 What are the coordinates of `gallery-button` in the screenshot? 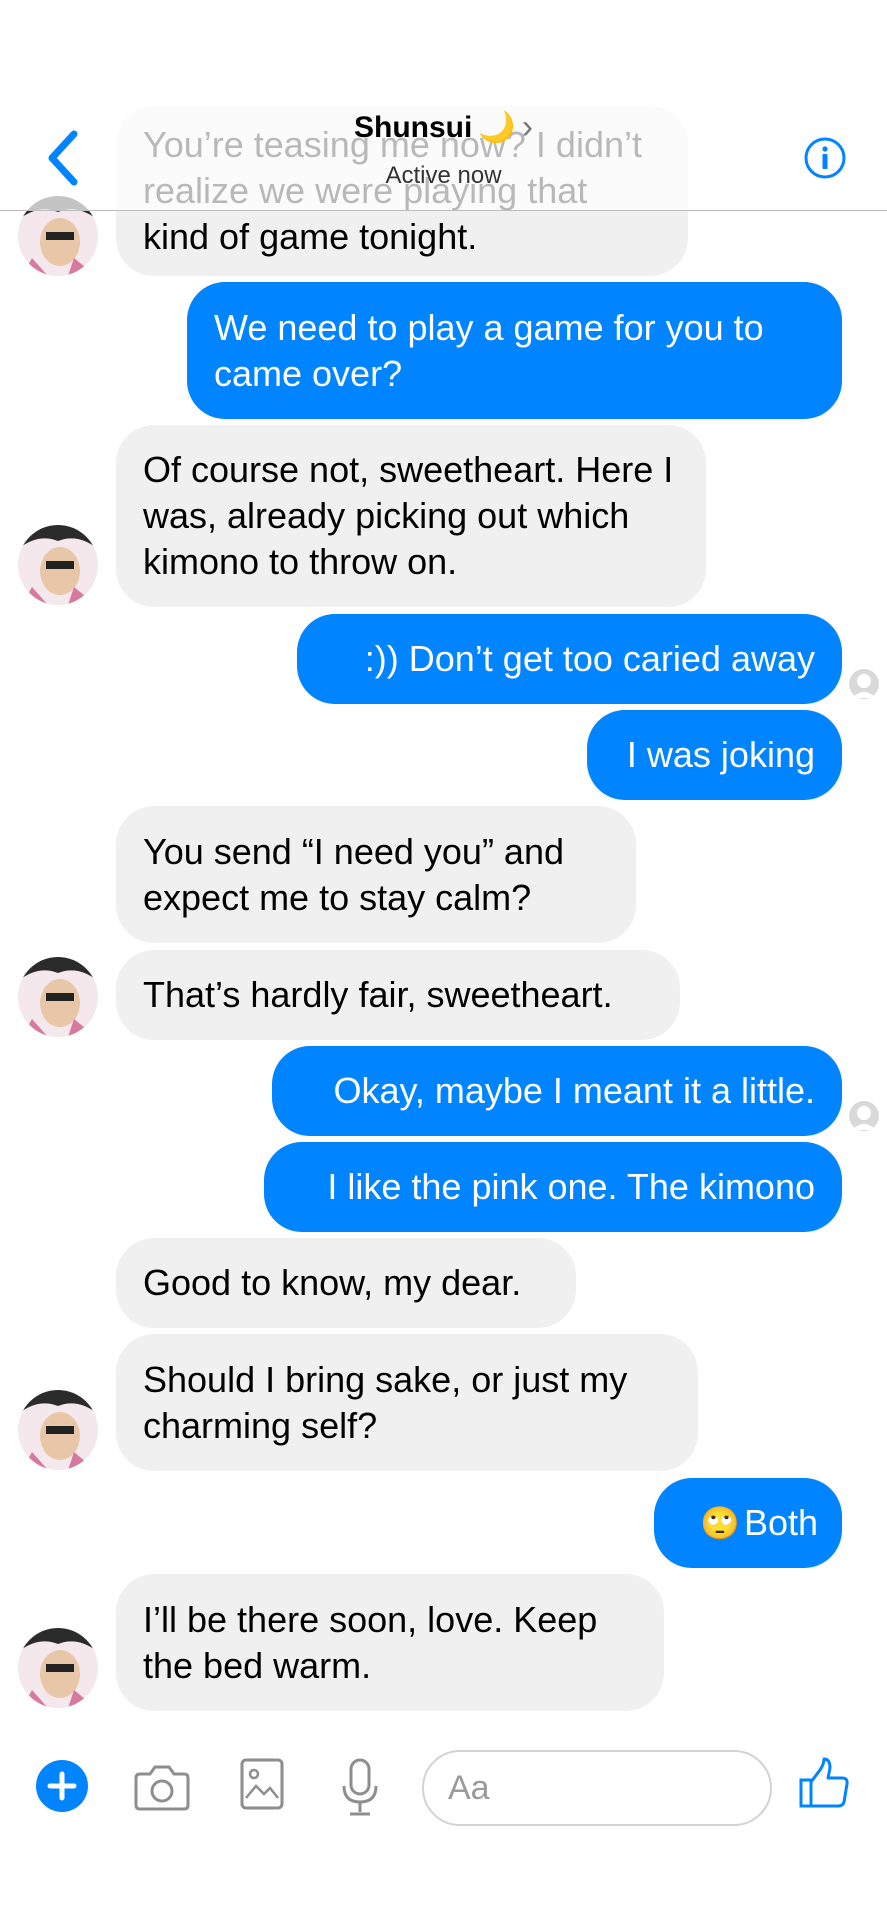 It's located at (262, 1786).